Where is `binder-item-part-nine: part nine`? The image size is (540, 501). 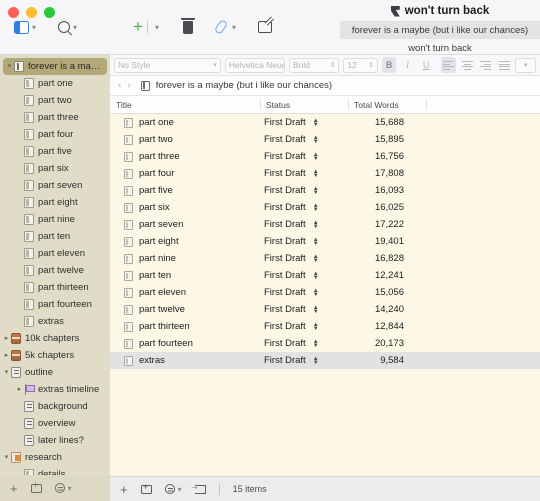
binder-item-part-nine: part nine is located at coordinates (55, 219).